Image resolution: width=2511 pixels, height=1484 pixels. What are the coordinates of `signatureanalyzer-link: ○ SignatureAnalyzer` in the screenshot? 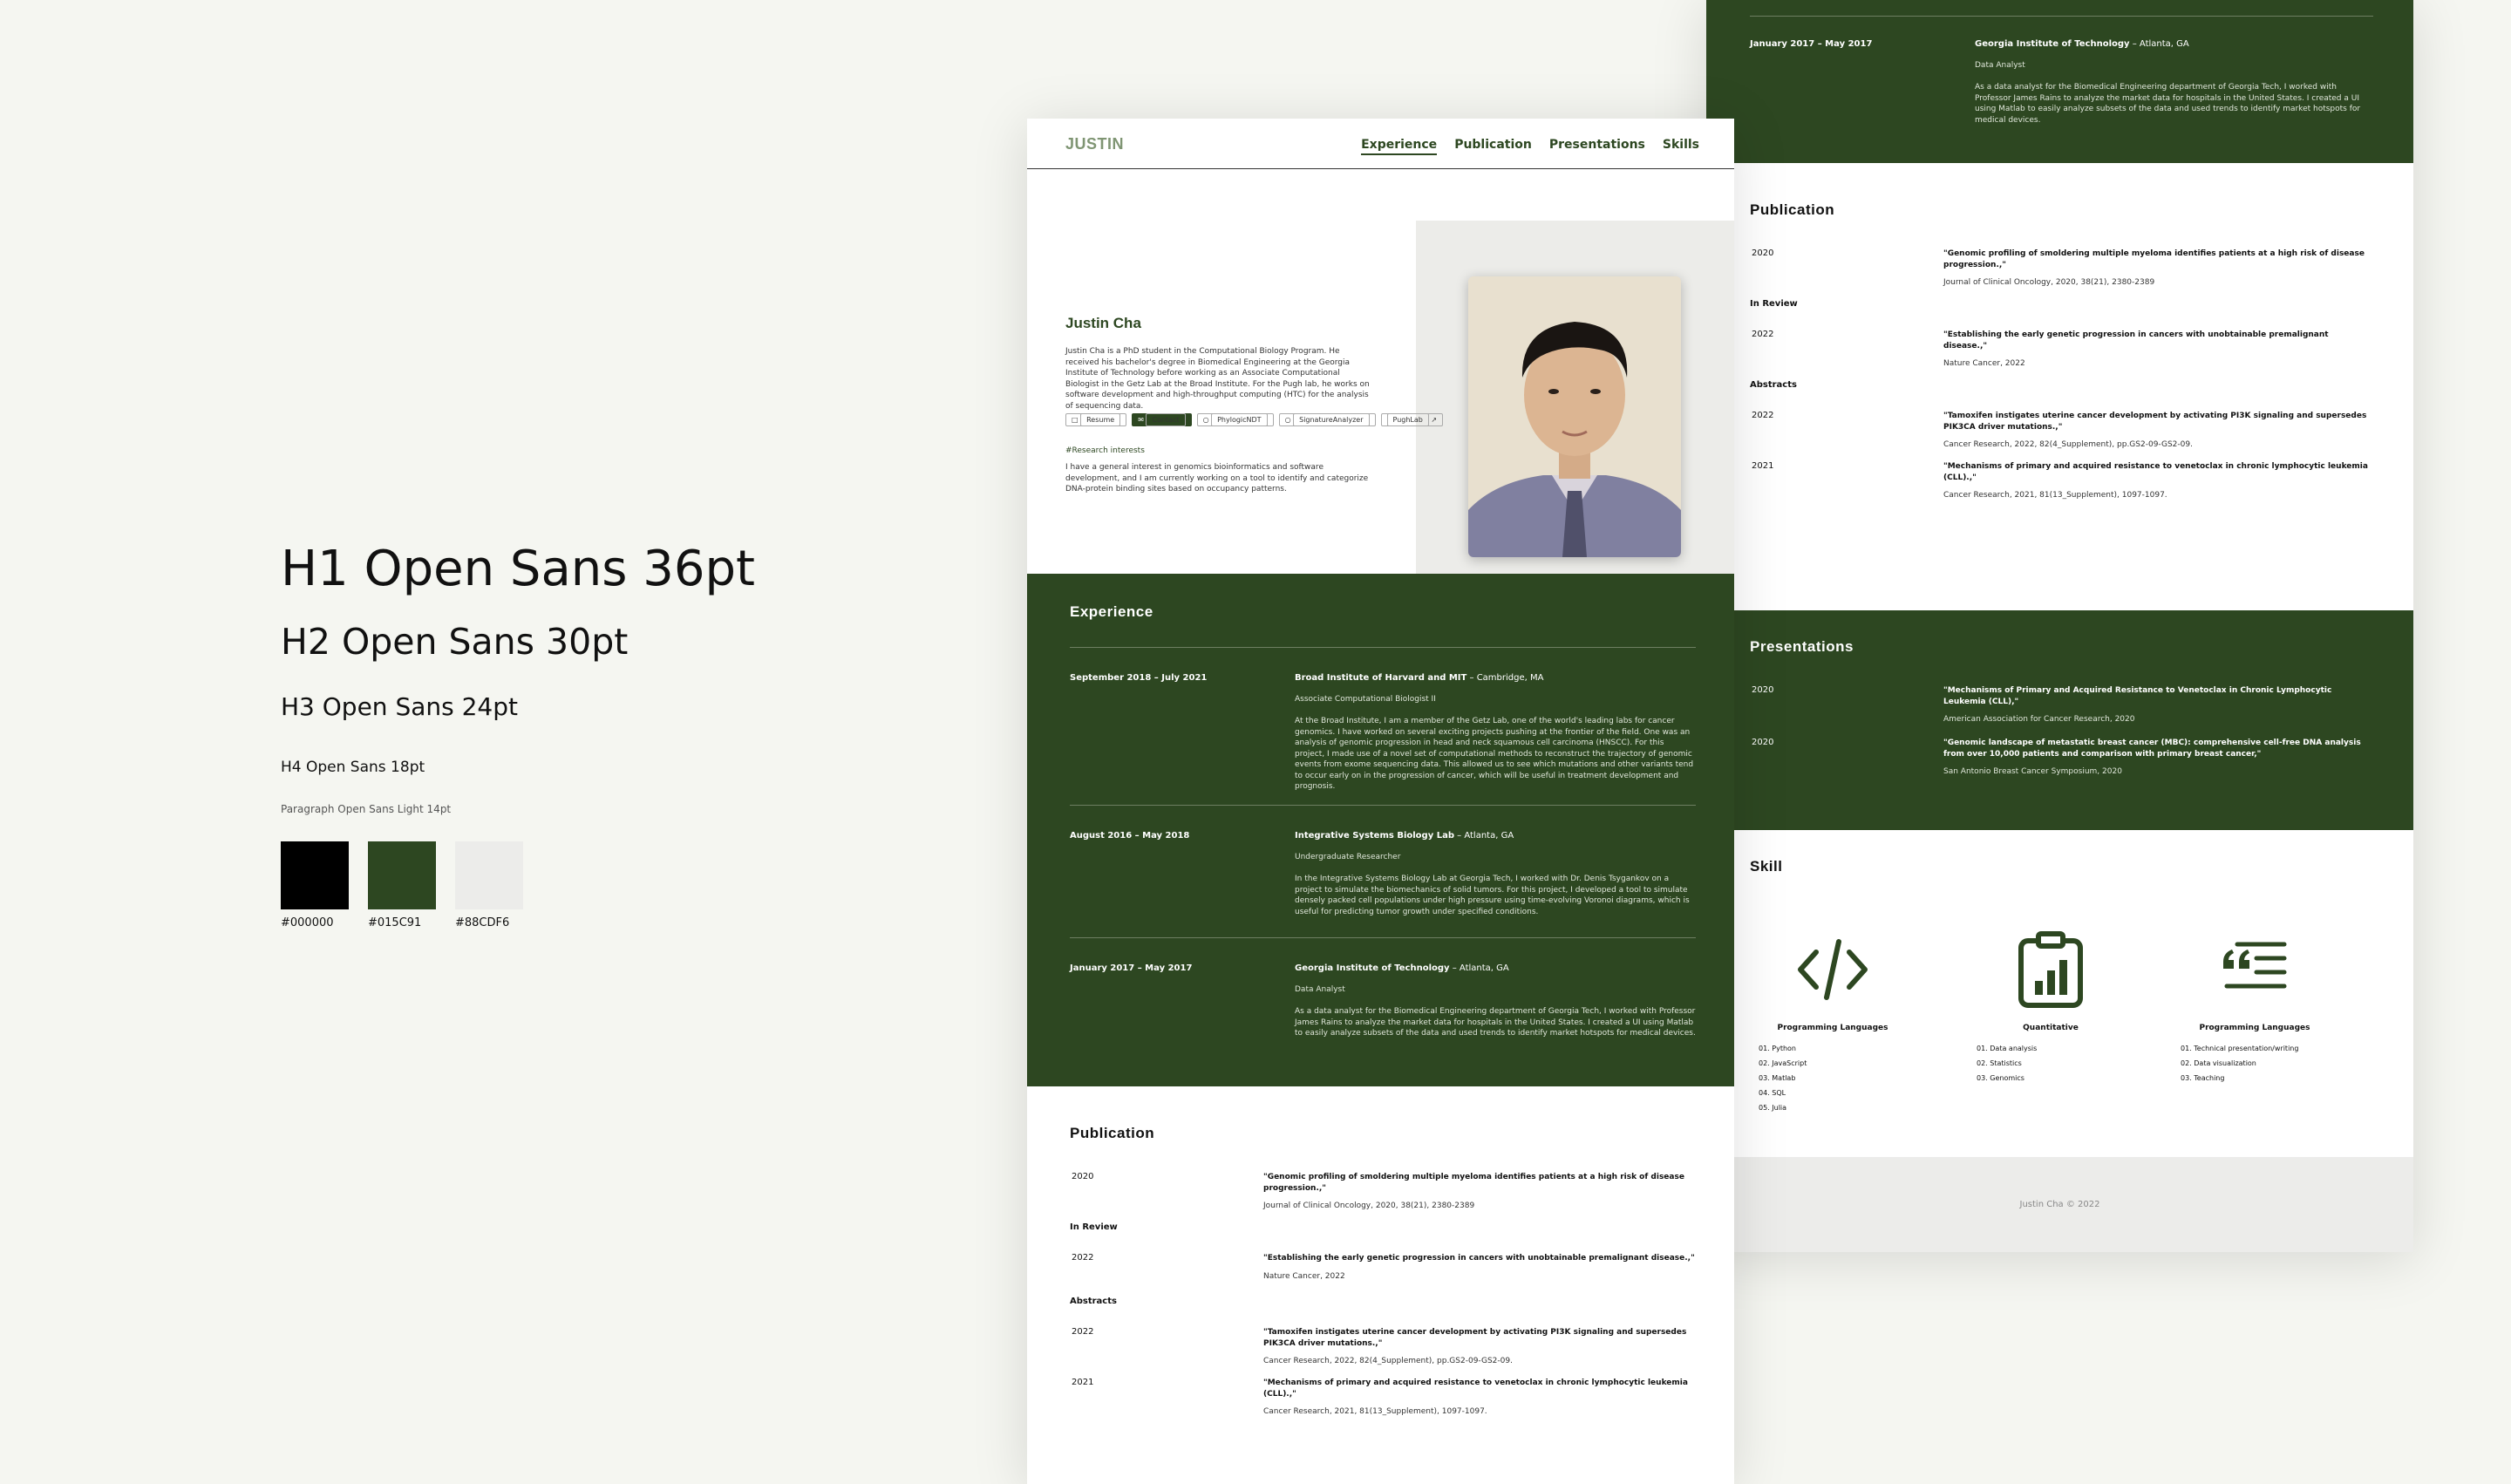 It's located at (1327, 419).